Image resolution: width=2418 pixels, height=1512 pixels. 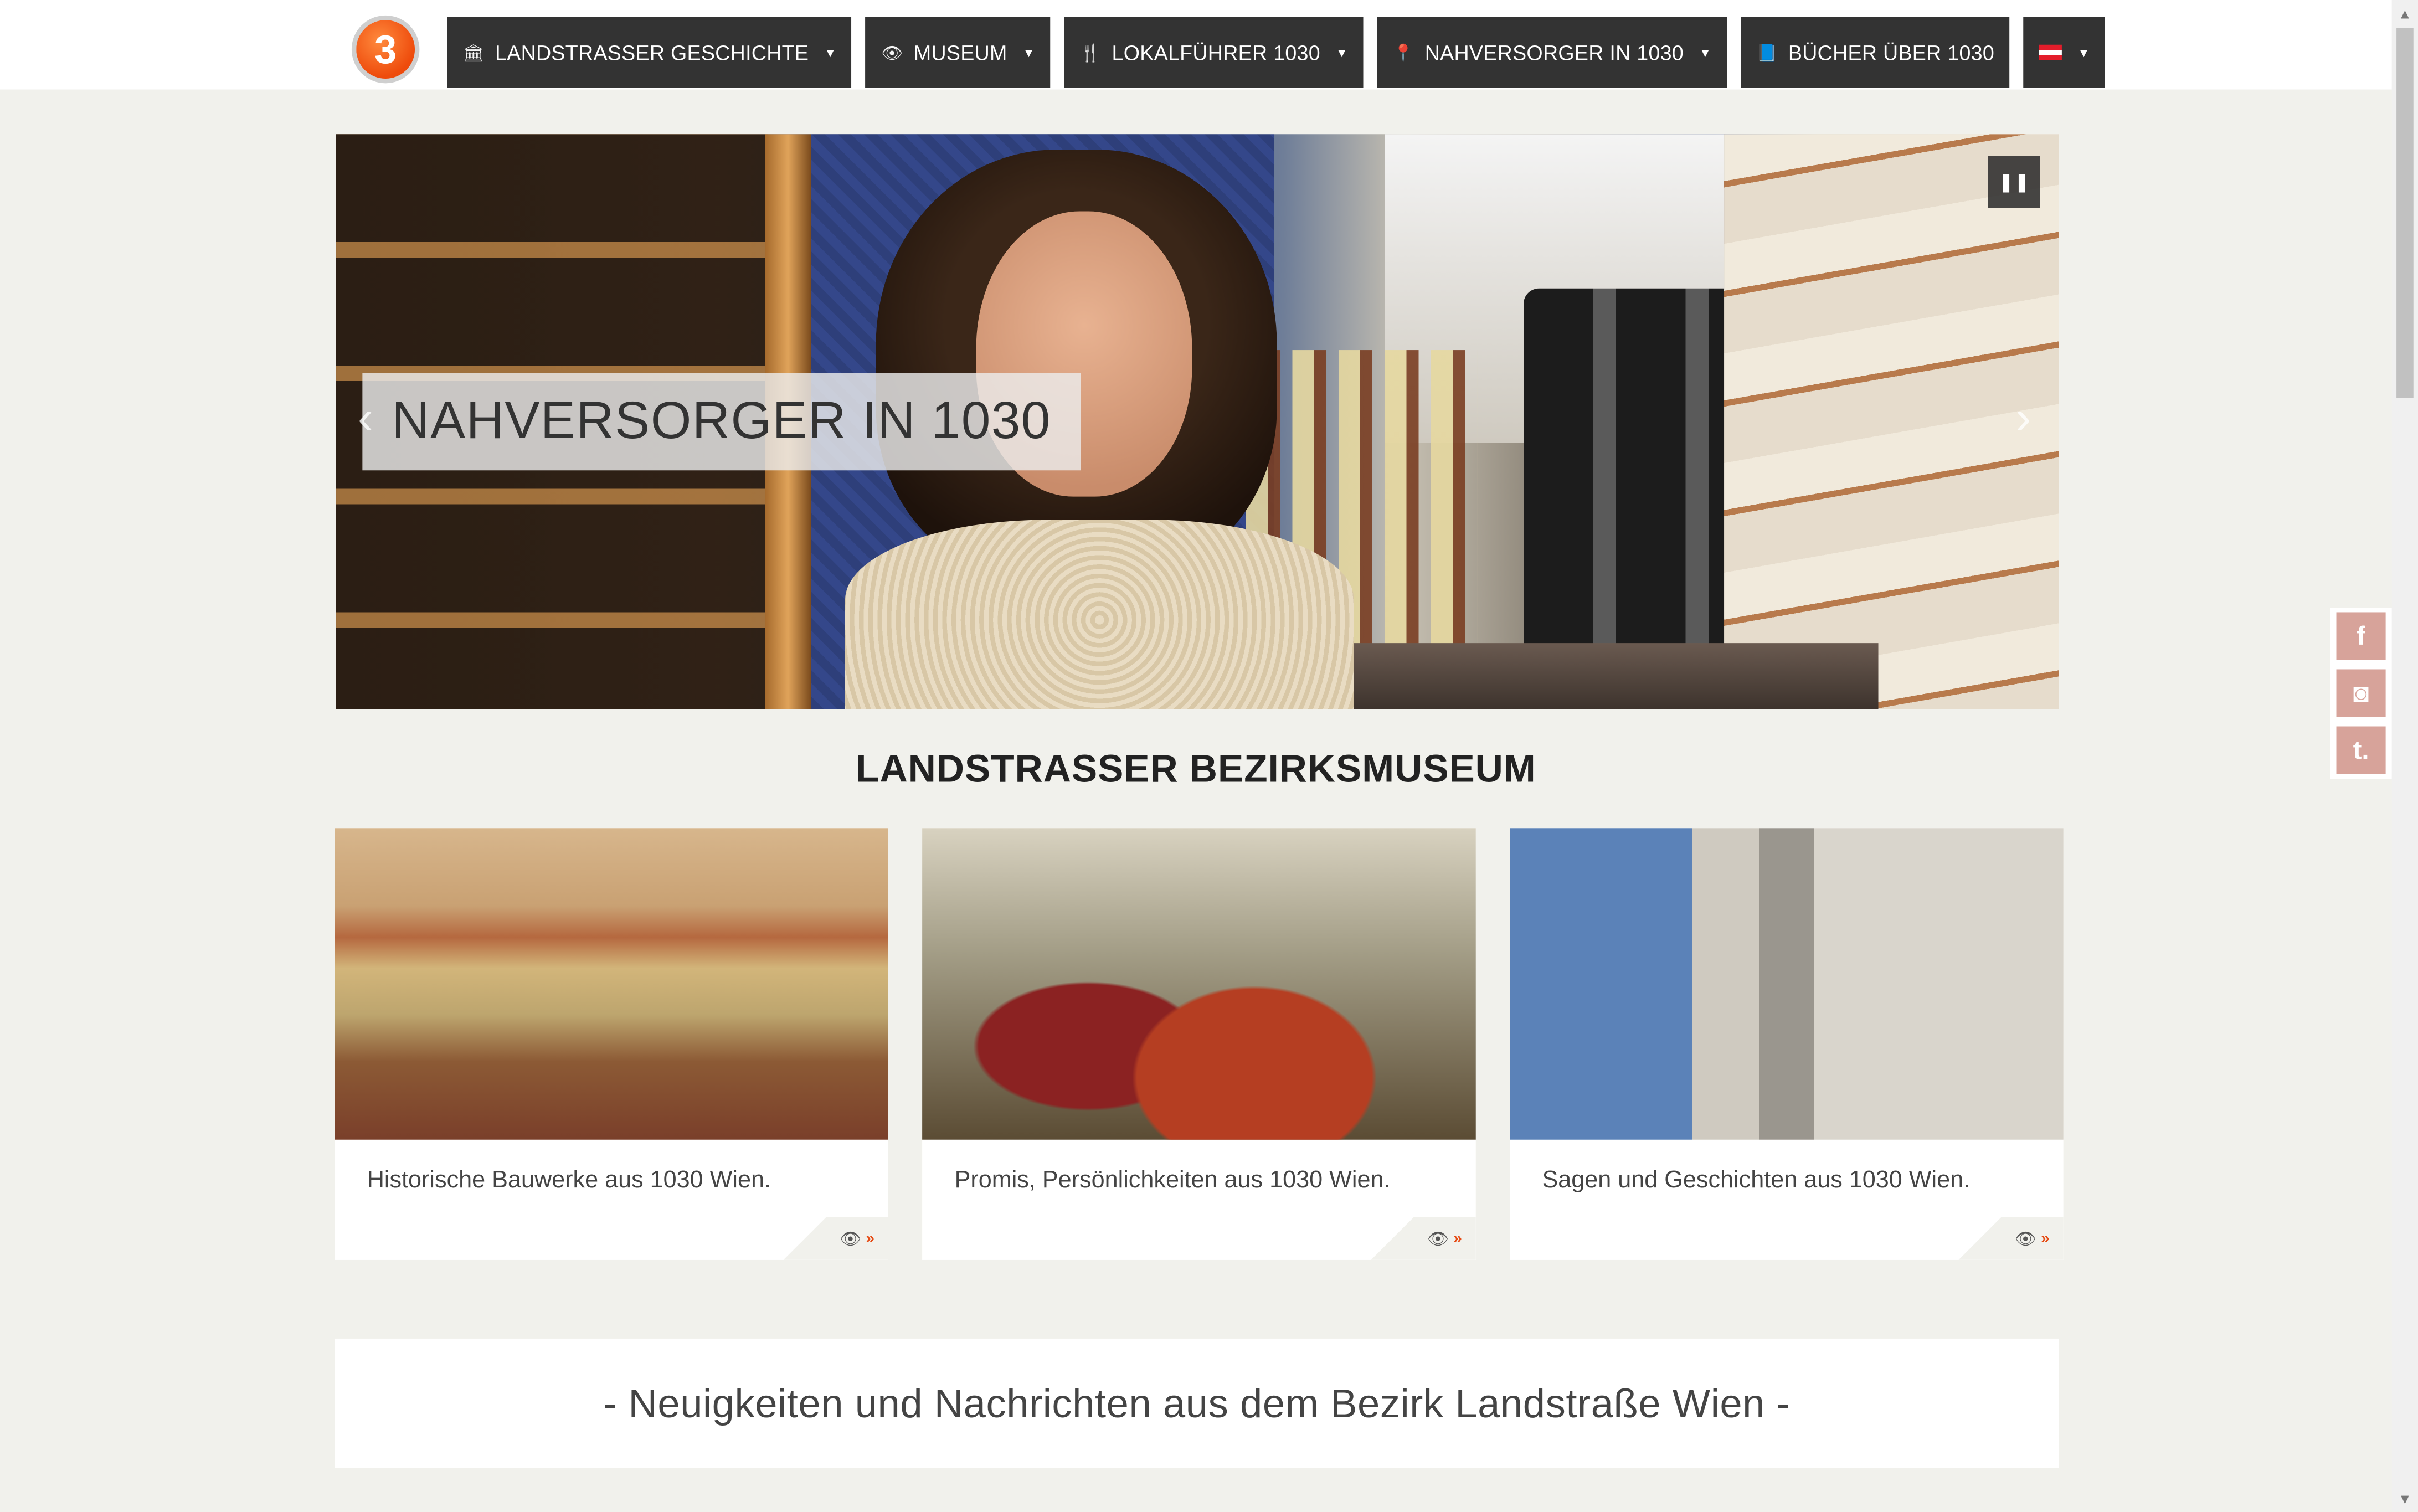 I want to click on map-pin-icon: 📍, so click(x=1403, y=54).